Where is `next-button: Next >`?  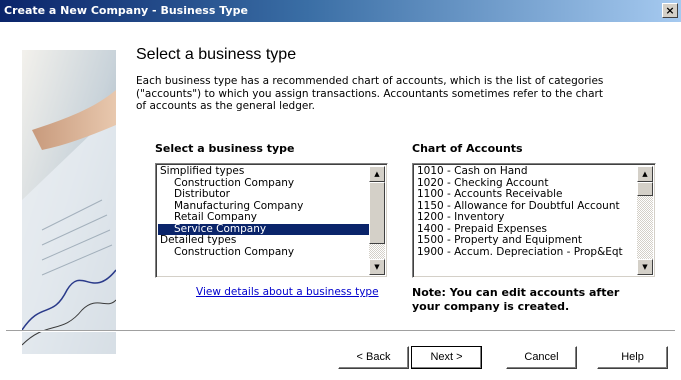
next-button: Next > is located at coordinates (446, 357).